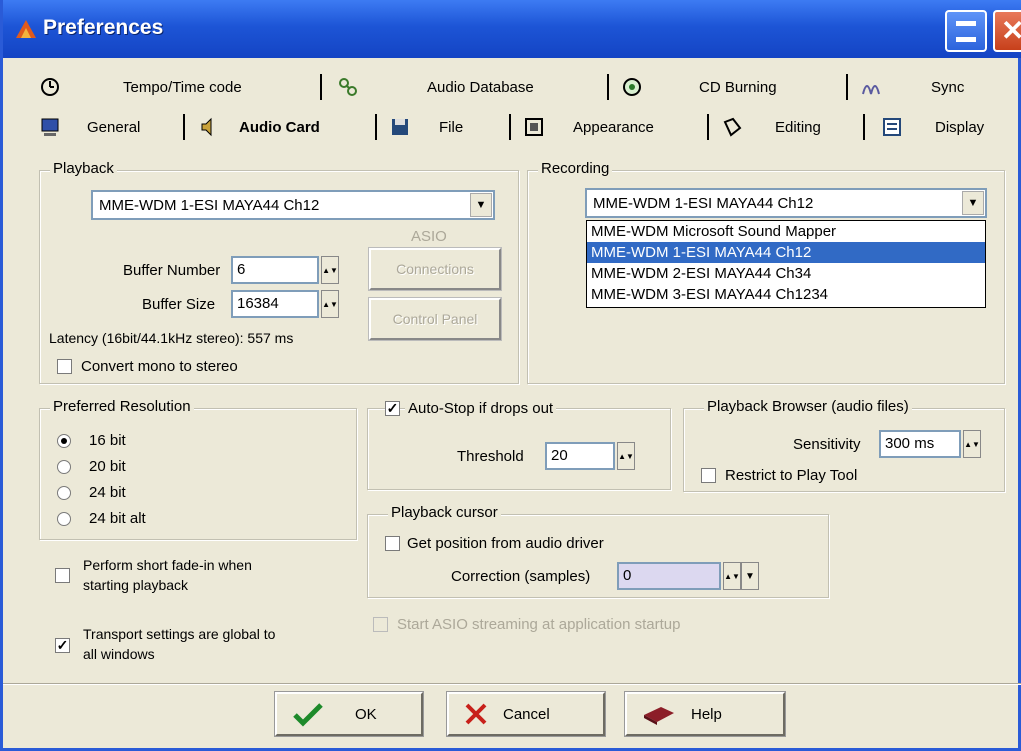 Image resolution: width=1021 pixels, height=751 pixels. What do you see at coordinates (575, 168) in the screenshot?
I see `recording-group-label: Recording` at bounding box center [575, 168].